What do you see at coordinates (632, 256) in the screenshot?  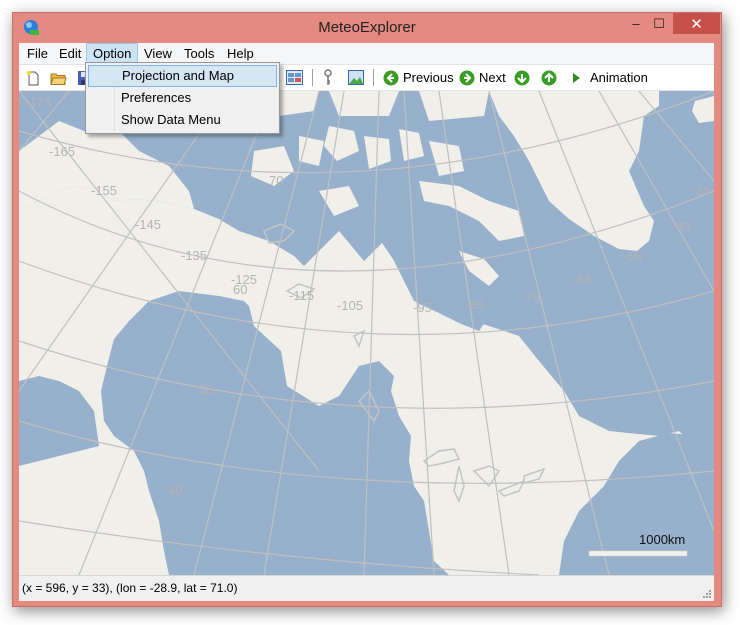 I see `lon-label: -55` at bounding box center [632, 256].